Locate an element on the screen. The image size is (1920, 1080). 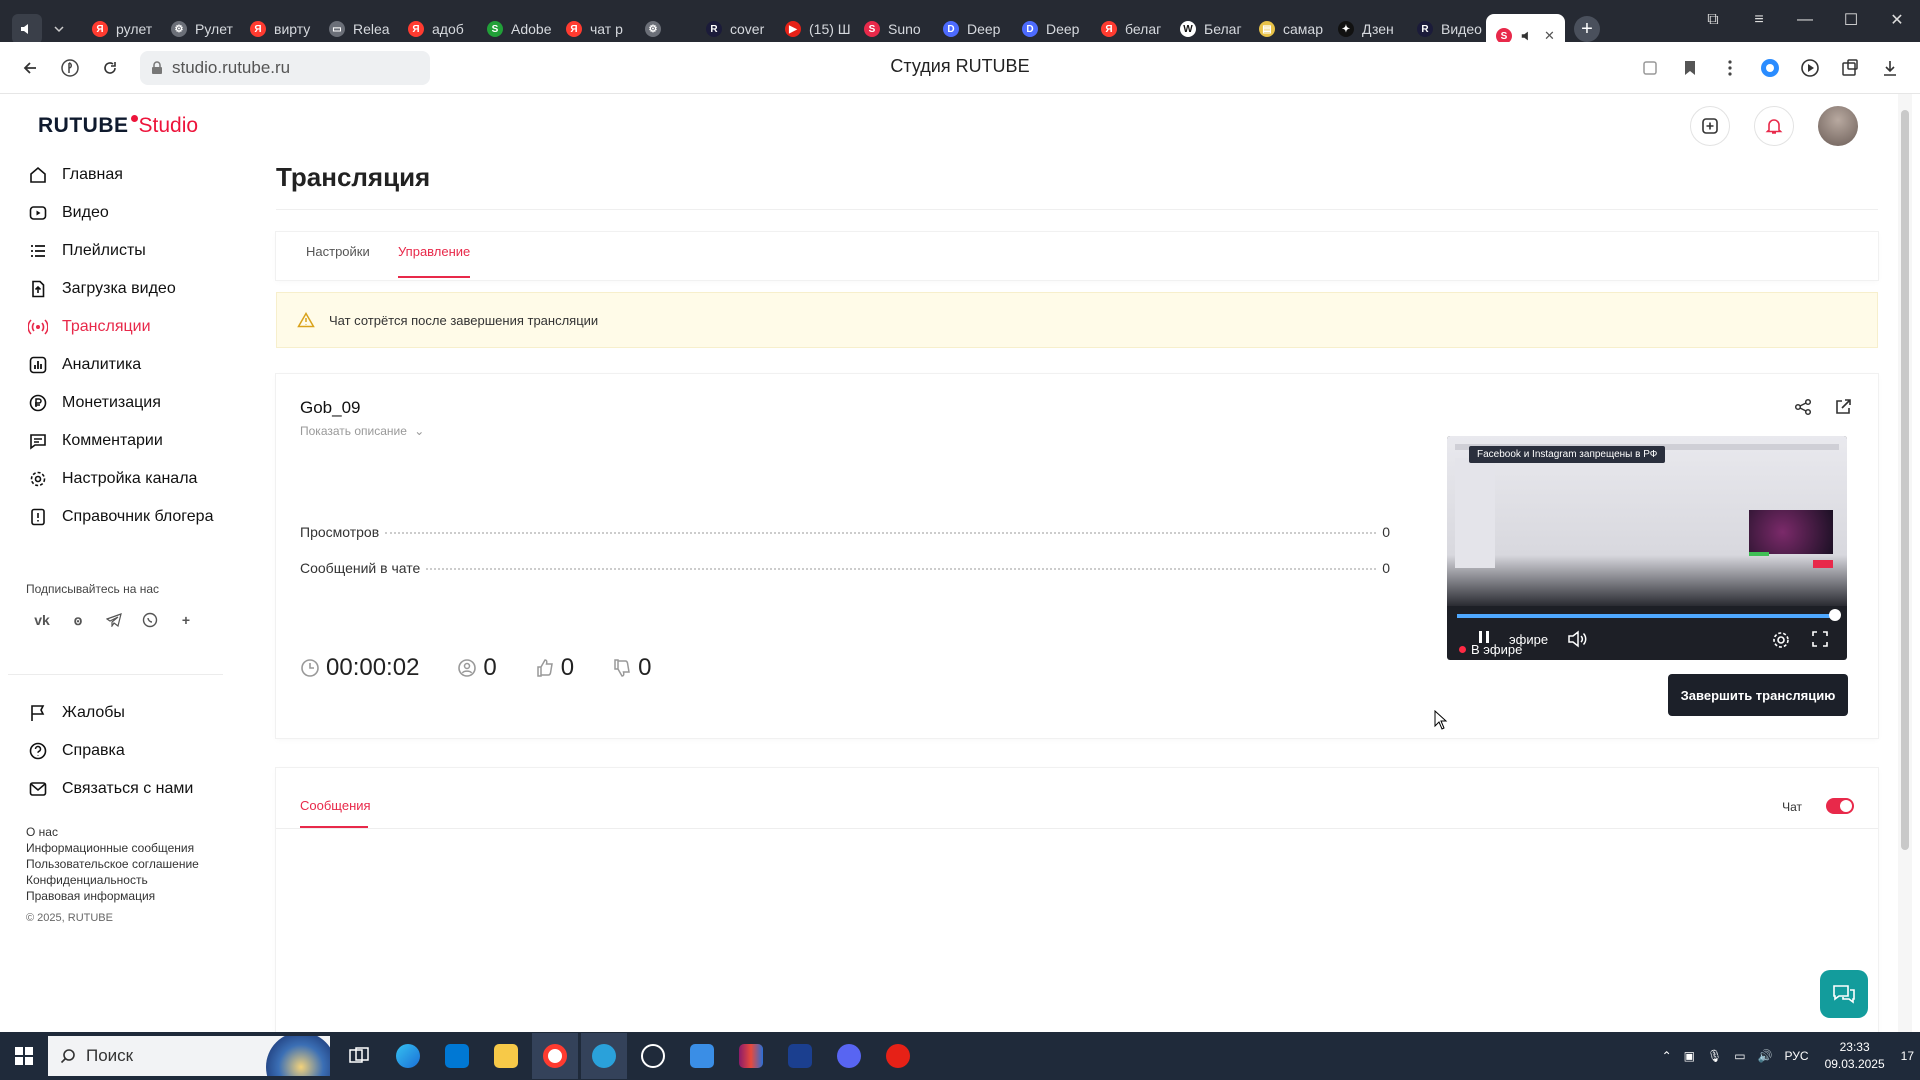
show-description-toggle: Показать описание ⌄ is located at coordinates (362, 431).